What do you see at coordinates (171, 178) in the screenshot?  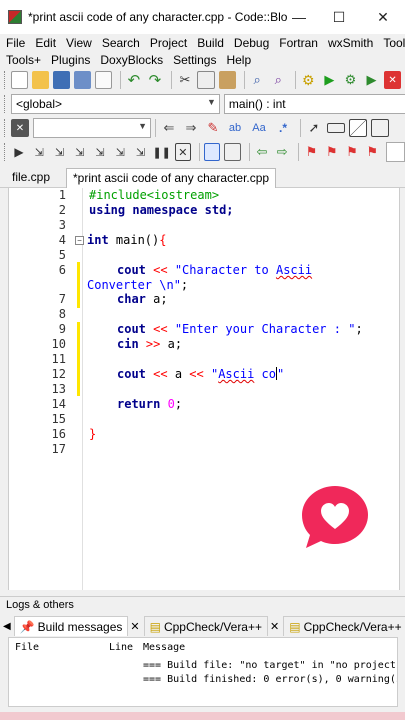 I see `tab-print-ascii: *print ascii code of any character.cpp` at bounding box center [171, 178].